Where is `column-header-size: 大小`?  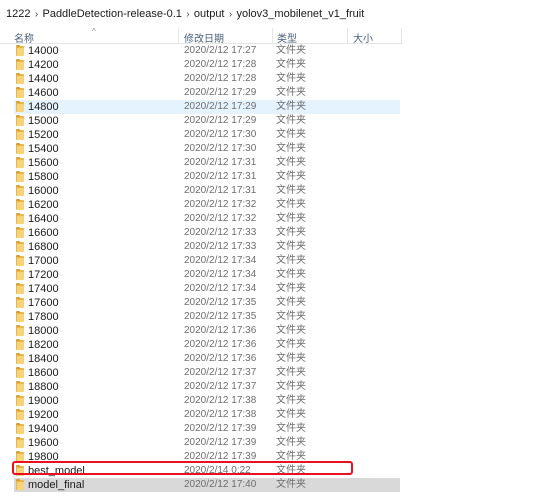
column-header-size: 大小 is located at coordinates (363, 37).